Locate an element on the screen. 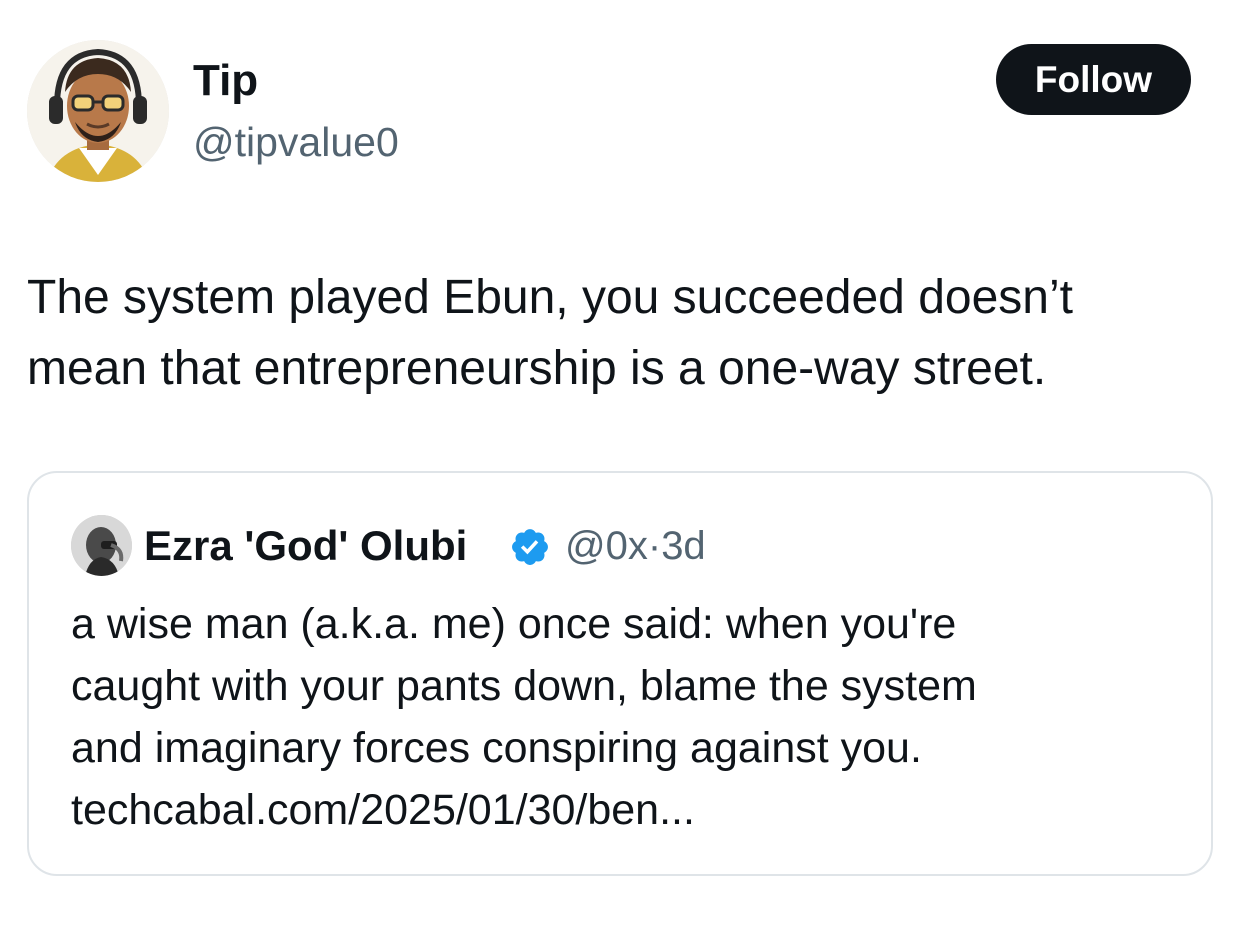 Image resolution: width=1242 pixels, height=938 pixels. author-avatar is located at coordinates (98, 111).